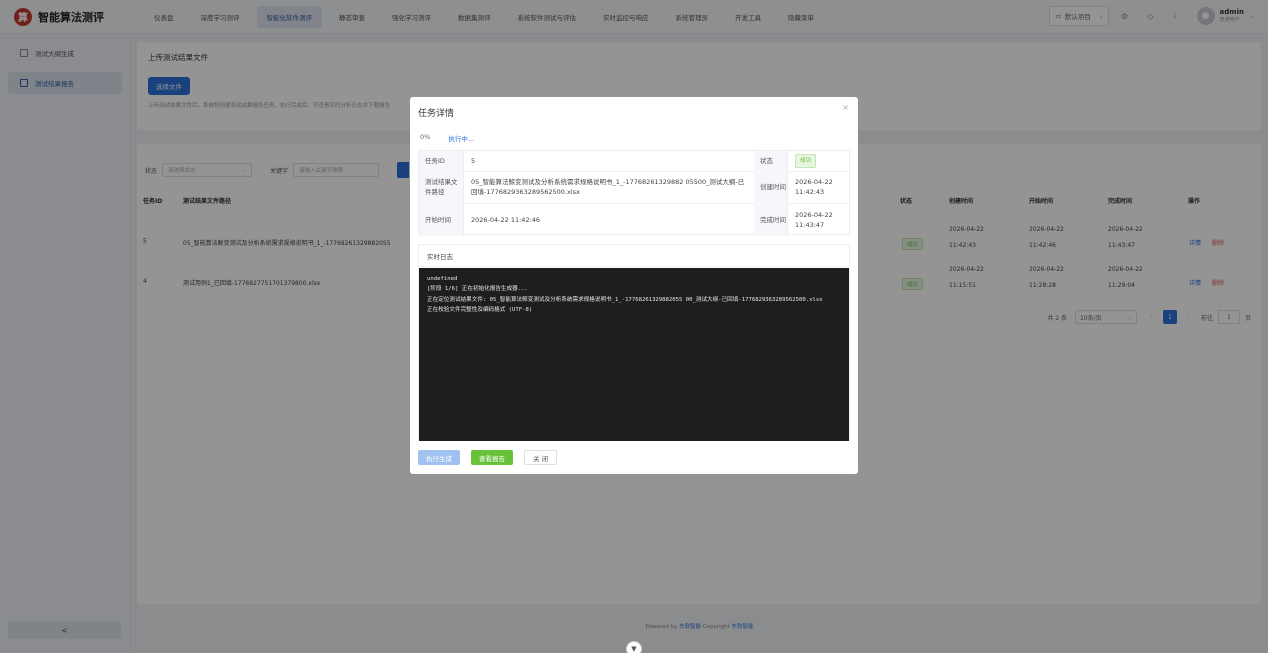  Describe the element at coordinates (819, 161) in the screenshot. I see `status-cell: 成功` at that location.